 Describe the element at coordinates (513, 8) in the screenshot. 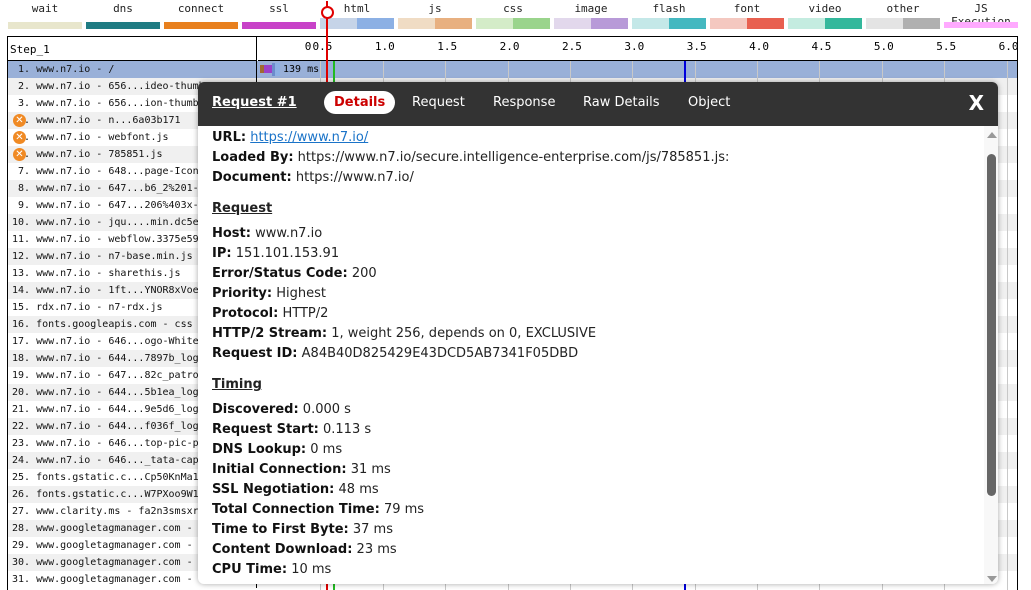

I see `legend-label: css` at that location.